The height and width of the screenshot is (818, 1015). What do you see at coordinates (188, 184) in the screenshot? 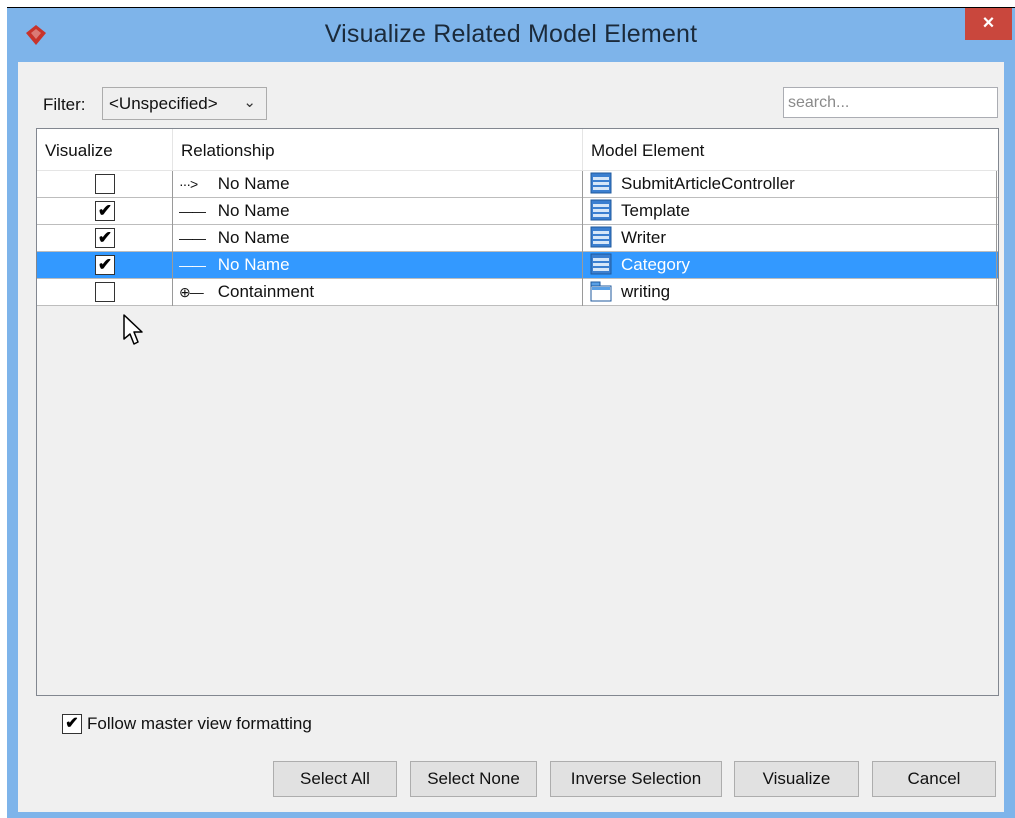
I see `dependency-icon: ···>` at bounding box center [188, 184].